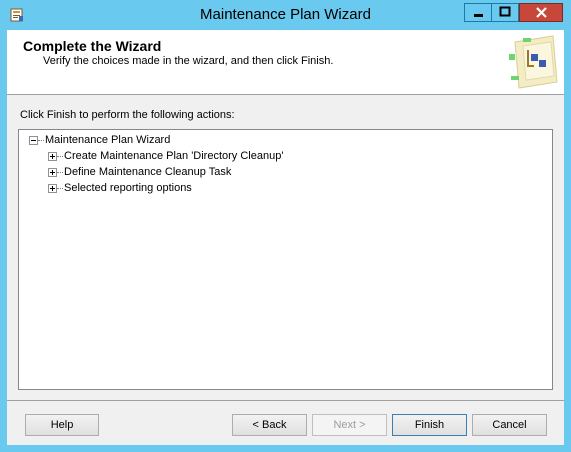 This screenshot has height=452, width=571. What do you see at coordinates (62, 425) in the screenshot?
I see `help-button: Help` at bounding box center [62, 425].